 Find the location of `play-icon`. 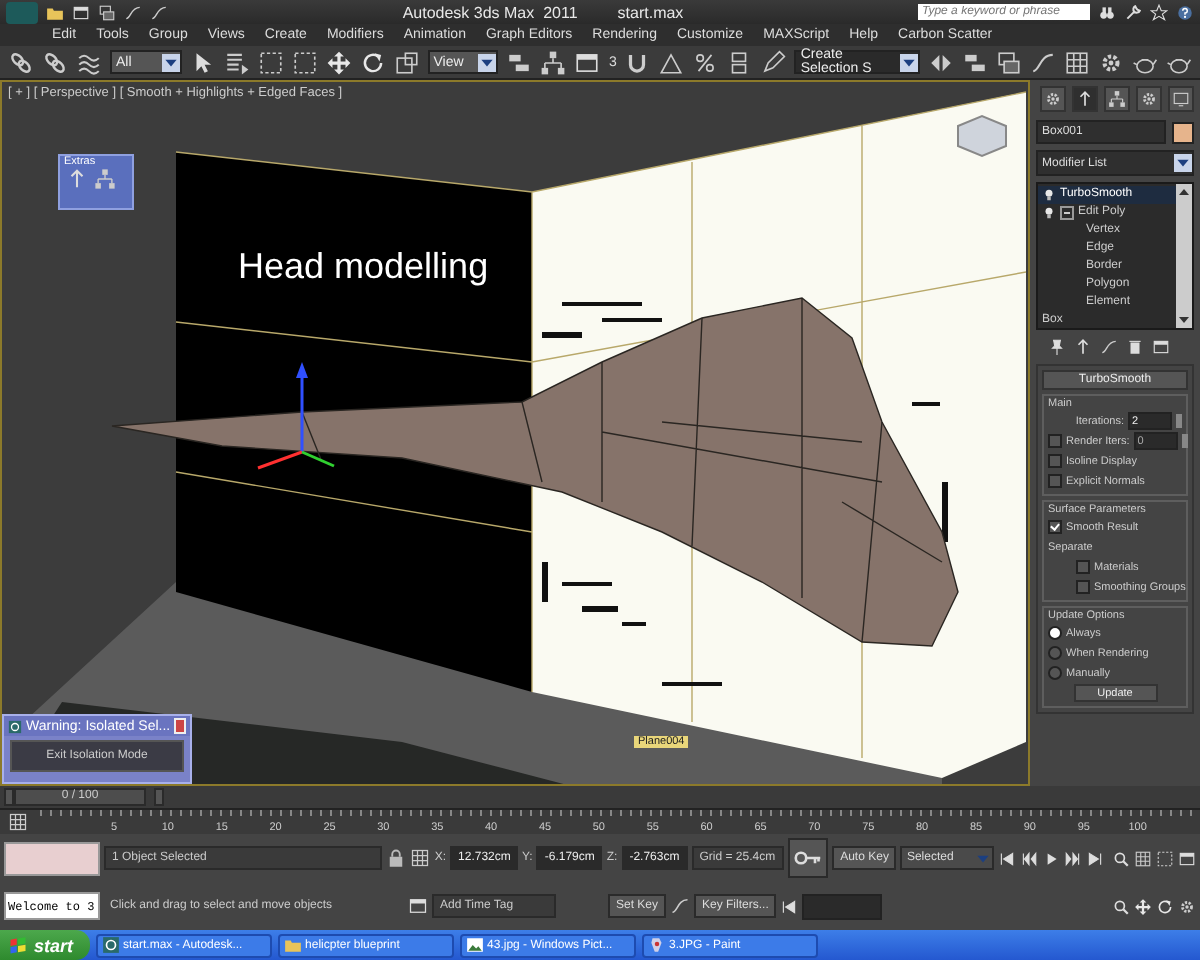

play-icon is located at coordinates (1051, 858).